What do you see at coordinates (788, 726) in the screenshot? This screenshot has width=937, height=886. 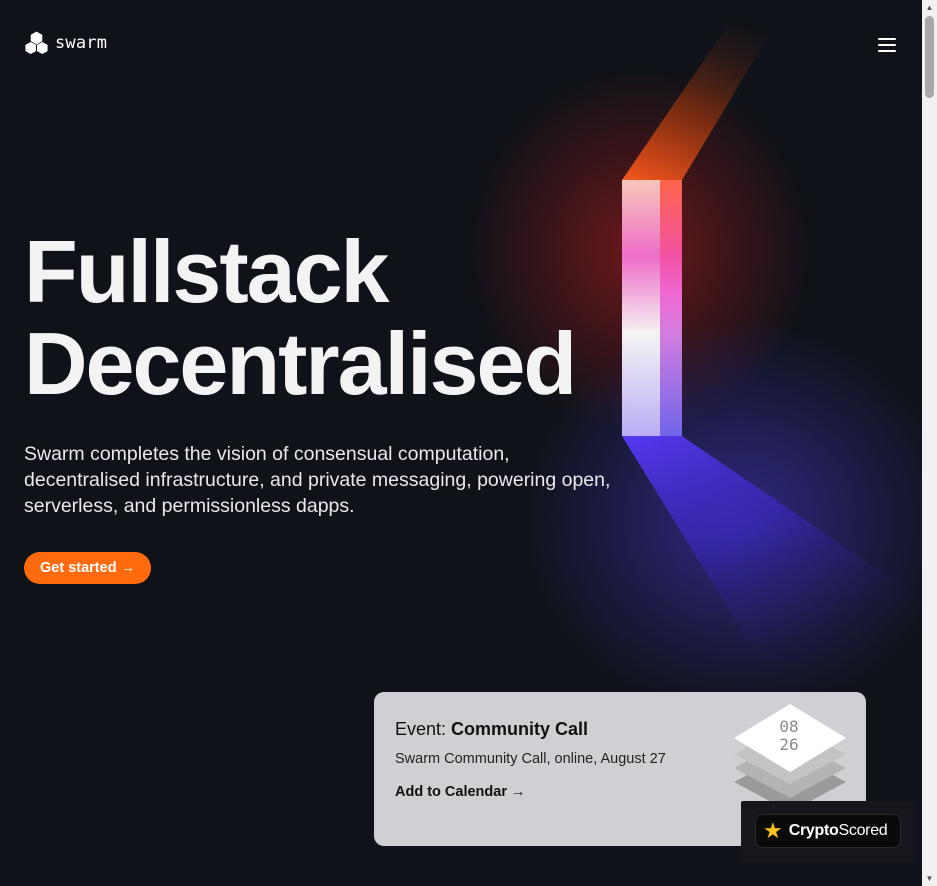 I see `calendar-month: 08` at bounding box center [788, 726].